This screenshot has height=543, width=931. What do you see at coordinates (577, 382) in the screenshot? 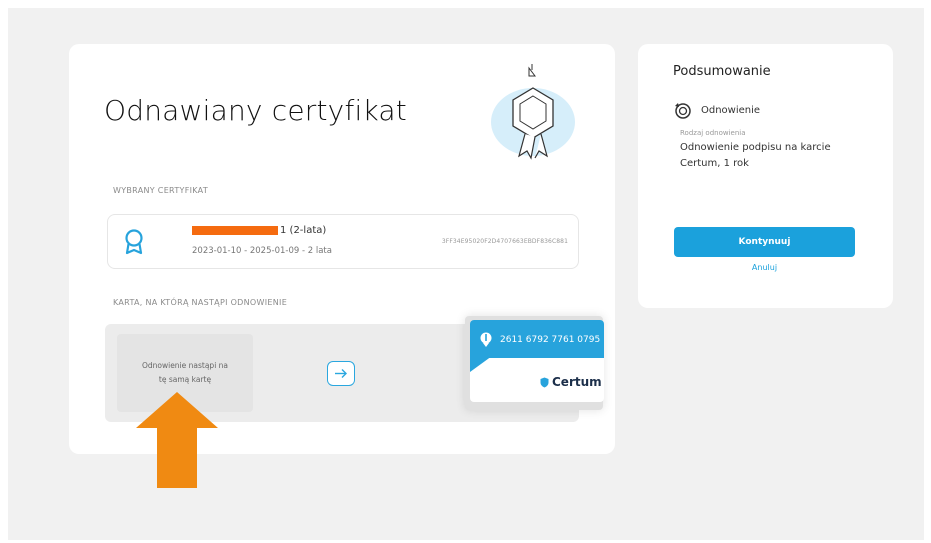
I see `card-brand: Certum` at bounding box center [577, 382].